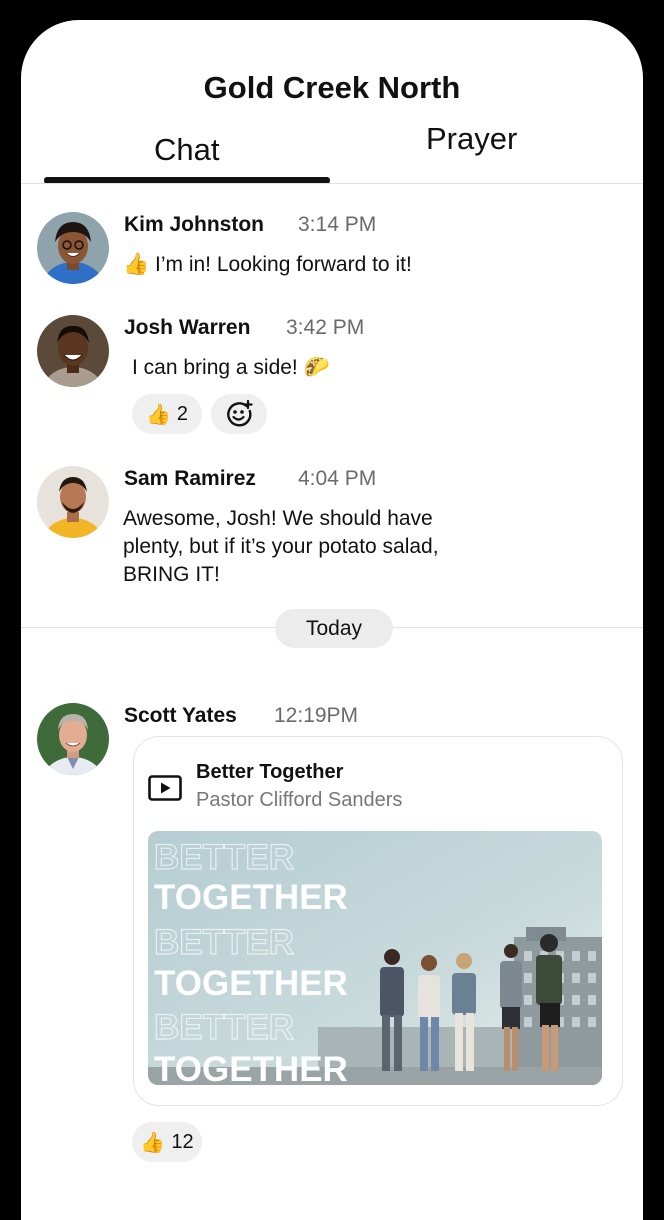 Image resolution: width=664 pixels, height=1220 pixels. I want to click on date-divider-label: Today, so click(334, 628).